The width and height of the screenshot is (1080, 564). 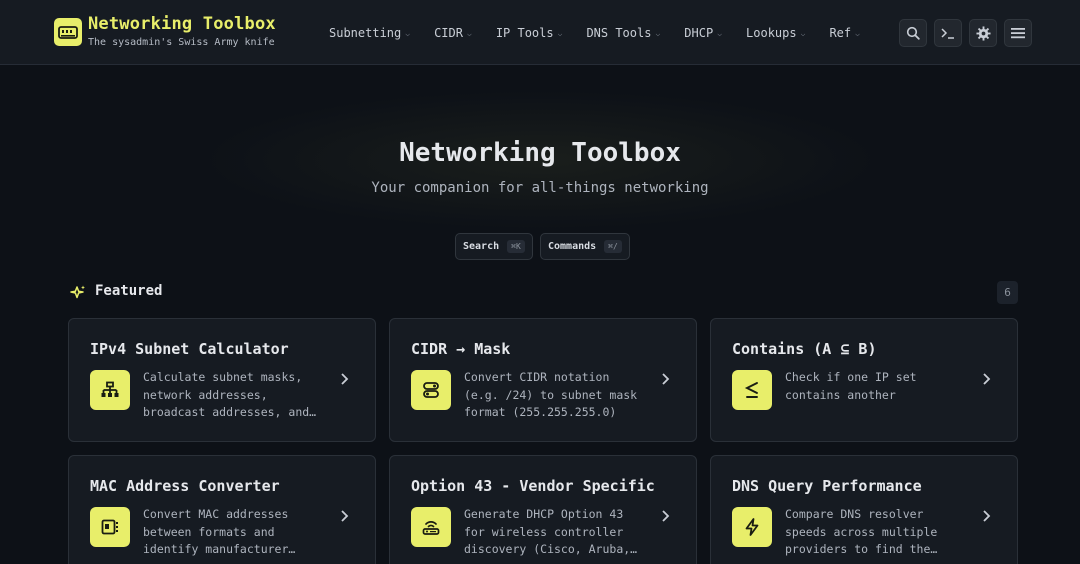 I want to click on commands-pill-button: Commands ⌘/, so click(x=585, y=246).